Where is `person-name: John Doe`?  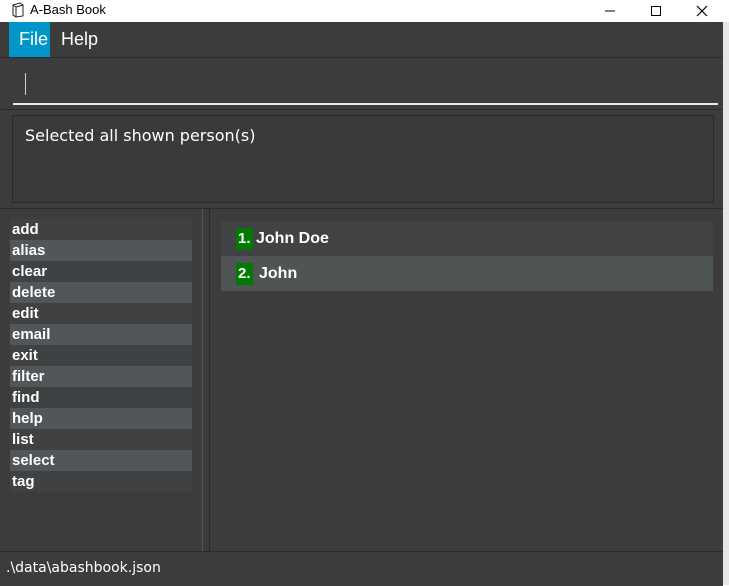
person-name: John Doe is located at coordinates (292, 238).